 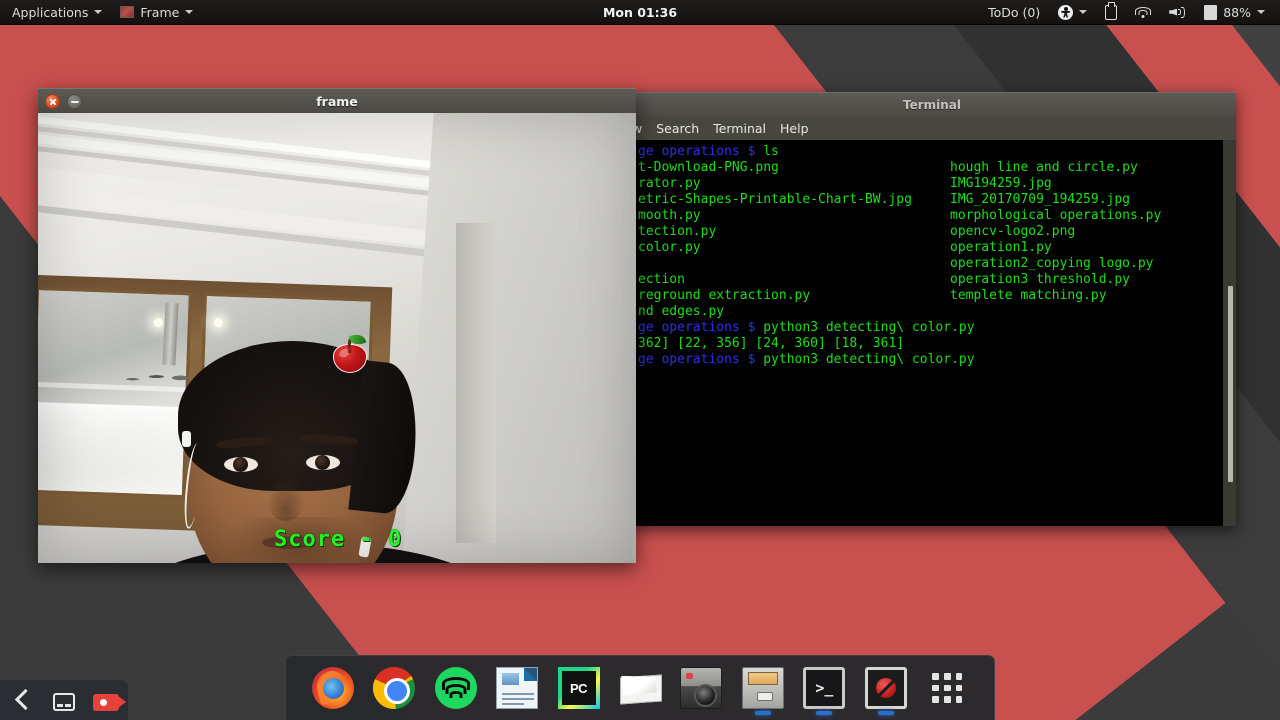 I want to click on pycharm-icon: PC, so click(x=578, y=688).